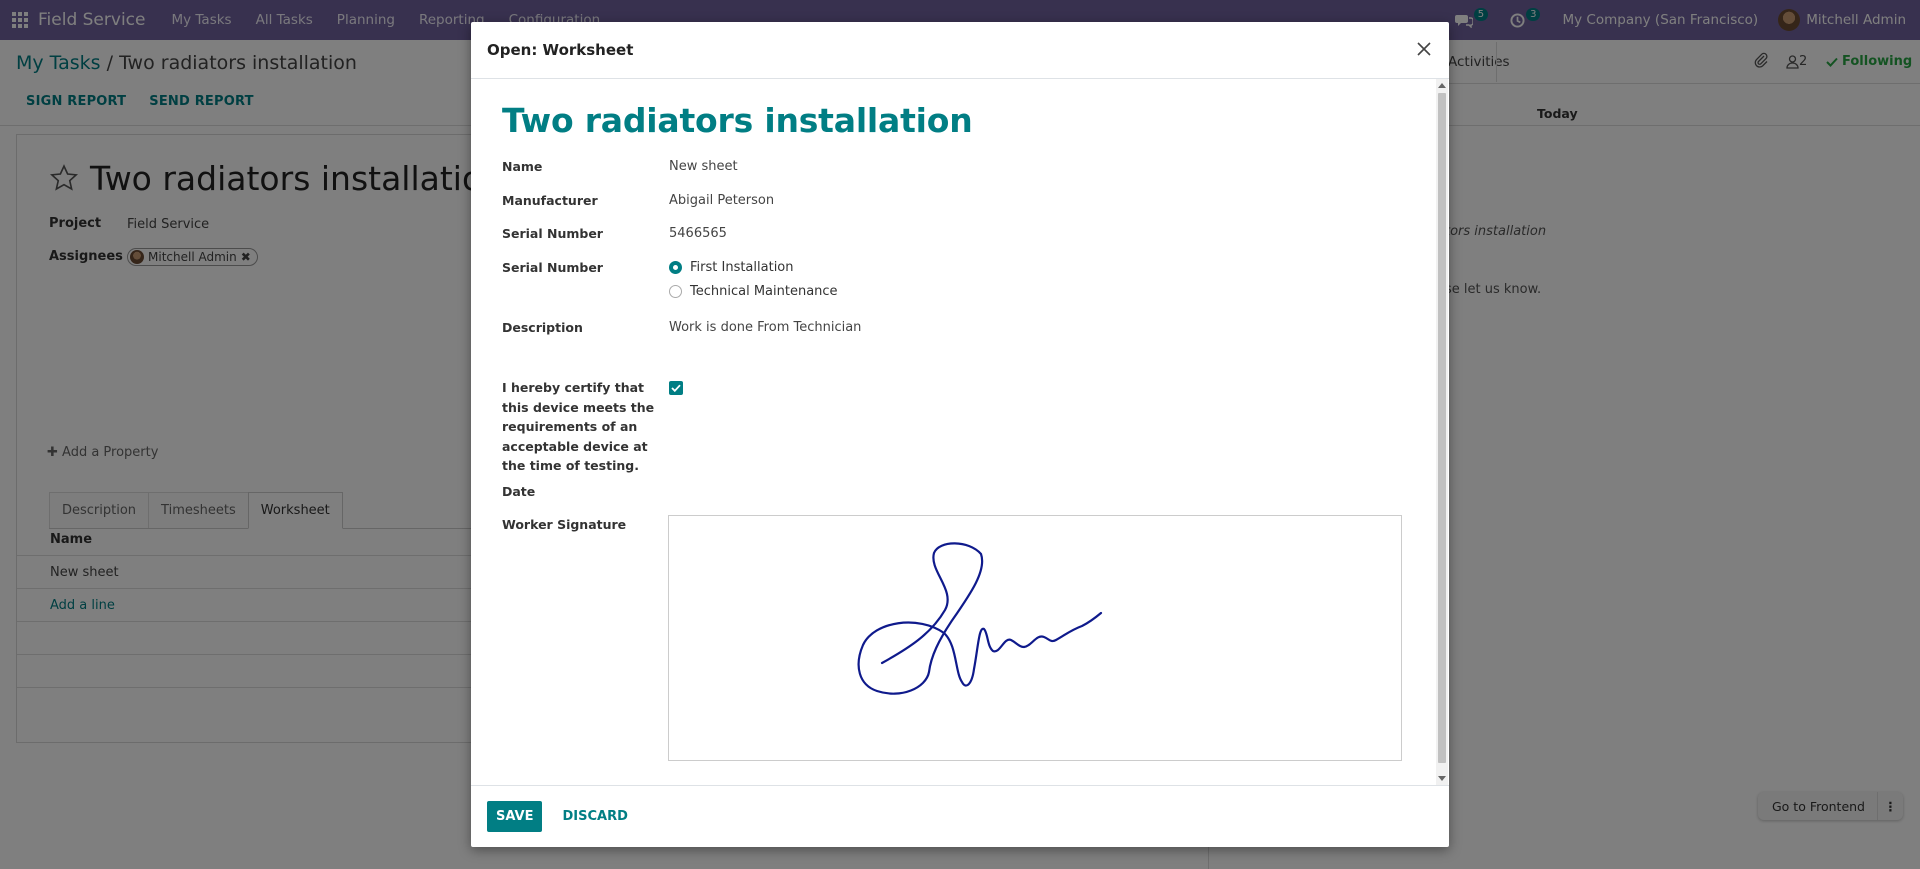 Image resolution: width=1920 pixels, height=869 pixels. I want to click on manufacturer-label: Manufacturer, so click(550, 200).